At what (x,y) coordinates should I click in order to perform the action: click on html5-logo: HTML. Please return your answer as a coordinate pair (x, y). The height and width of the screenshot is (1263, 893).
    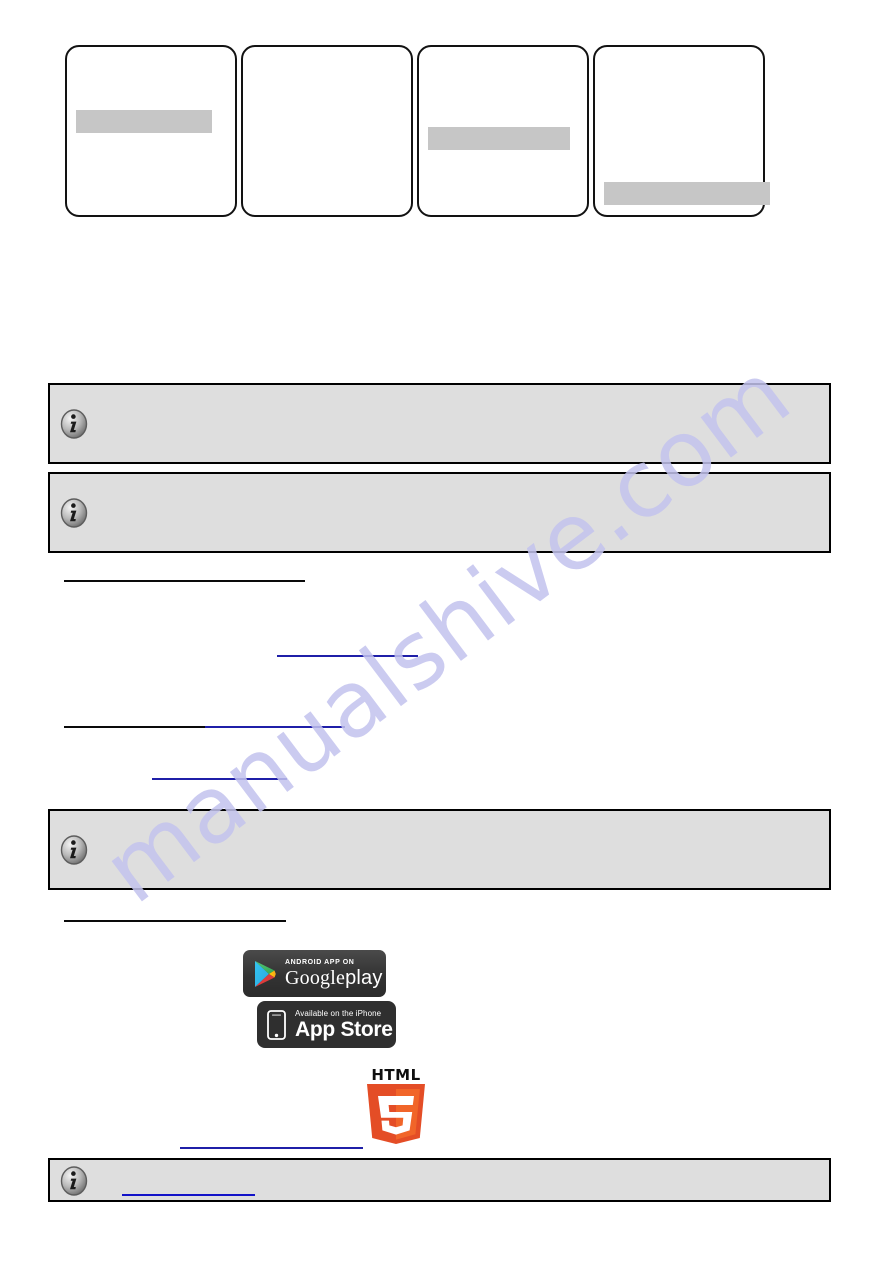
    Looking at the image, I should click on (396, 1106).